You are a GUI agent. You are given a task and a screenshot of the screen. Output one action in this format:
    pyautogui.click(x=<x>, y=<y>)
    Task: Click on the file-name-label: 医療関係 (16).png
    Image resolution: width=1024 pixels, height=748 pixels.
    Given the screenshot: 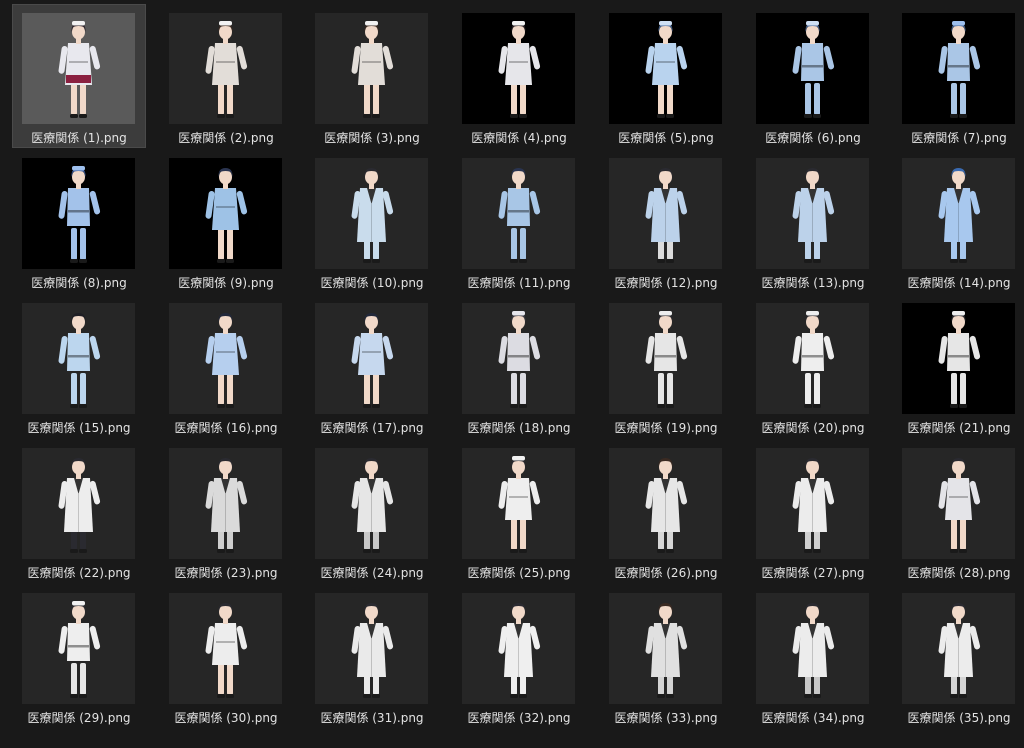 What is the action you would take?
    pyautogui.click(x=226, y=428)
    